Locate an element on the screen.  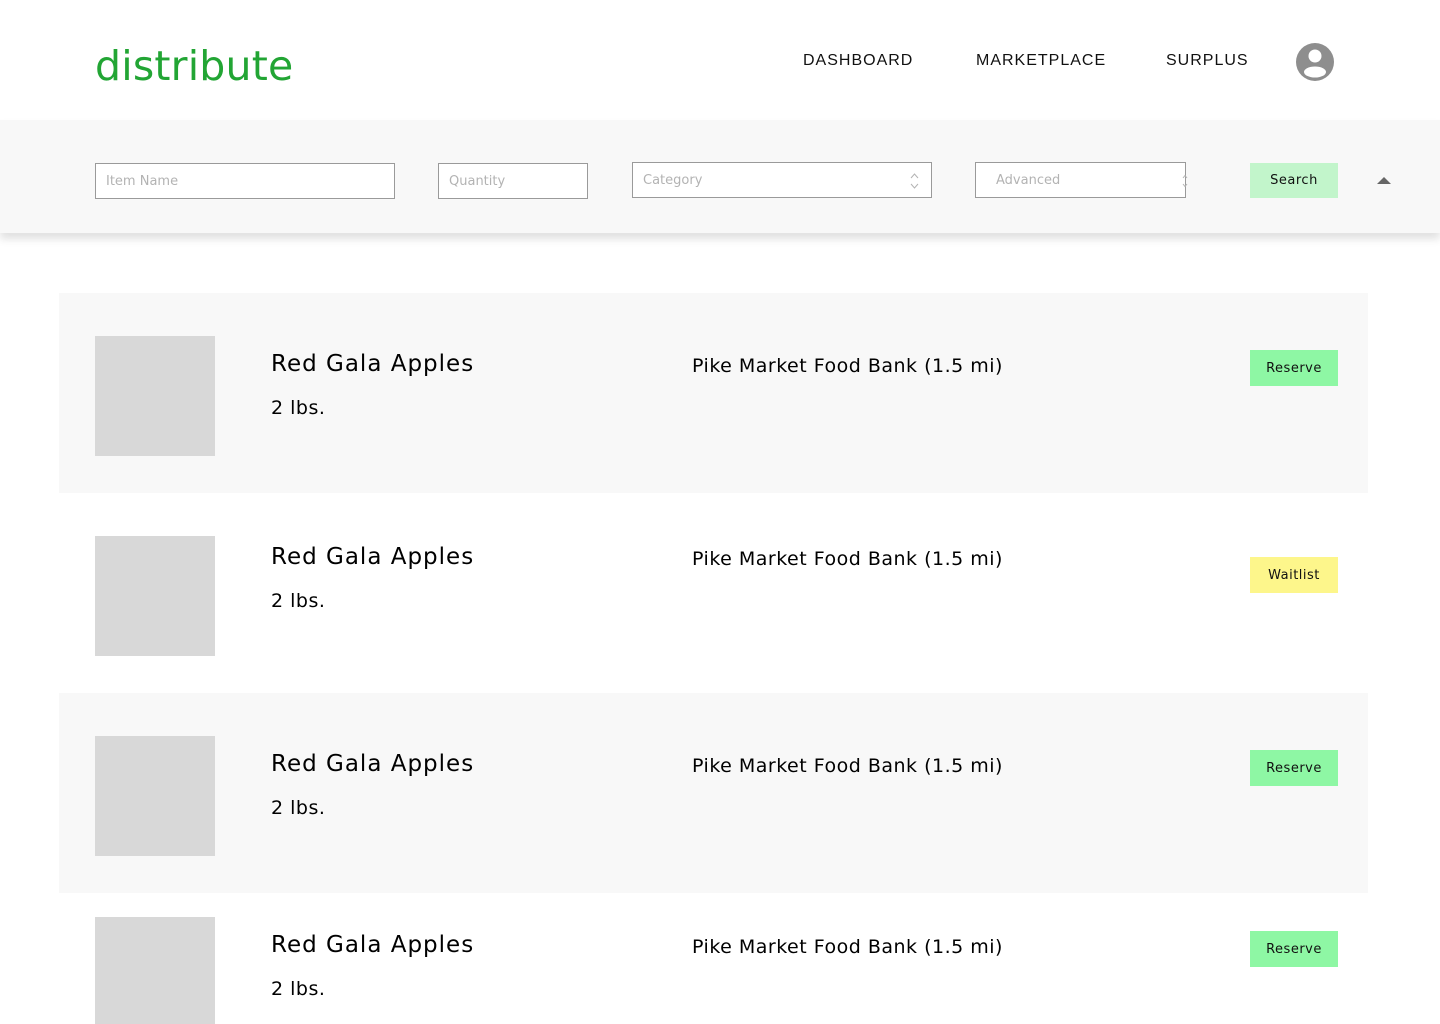
quantity-input is located at coordinates (513, 181).